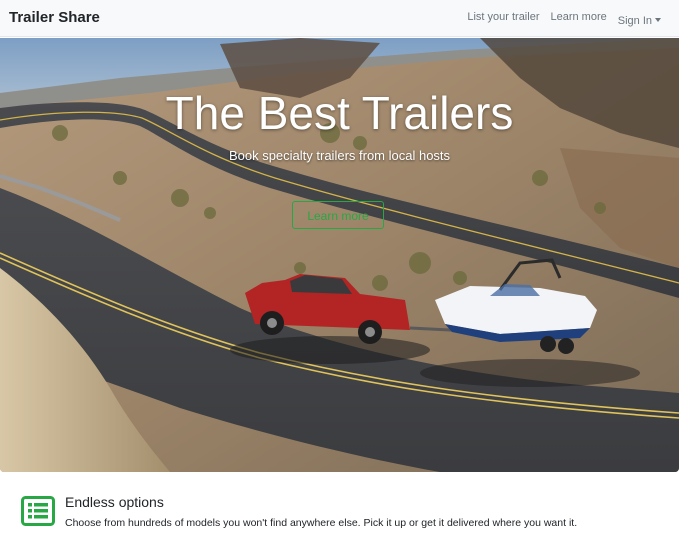 Image resolution: width=679 pixels, height=542 pixels. Describe the element at coordinates (503, 20) in the screenshot. I see `nav-link-list-your-trailer: List your trailer` at that location.